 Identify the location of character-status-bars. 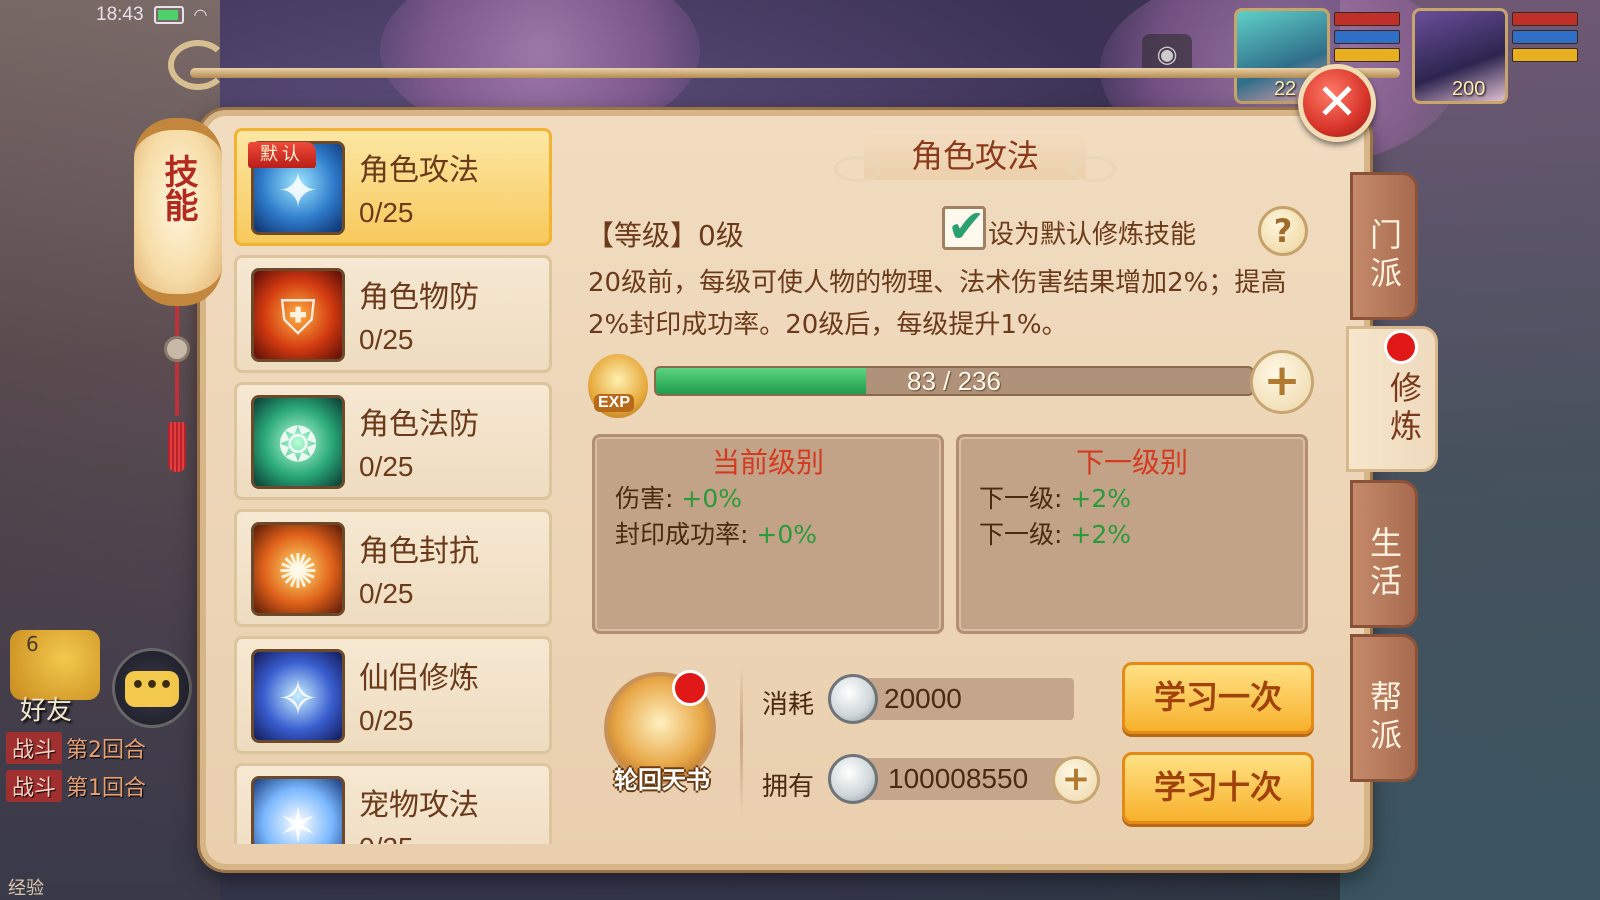
(1367, 39).